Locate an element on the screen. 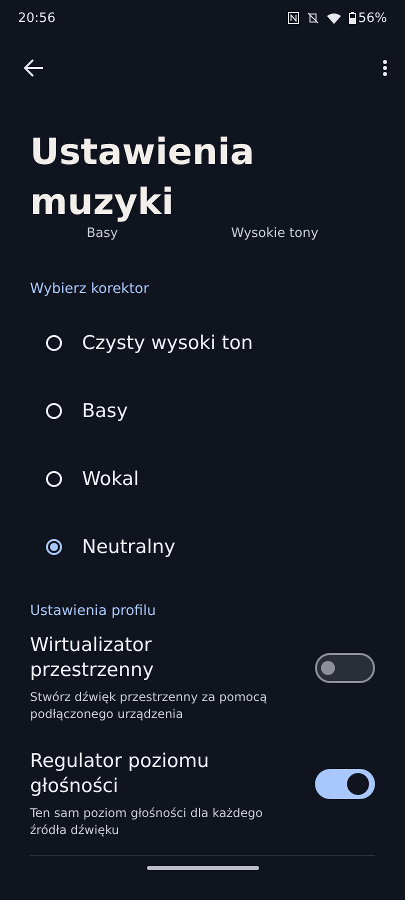 The width and height of the screenshot is (405, 900). equalizer-option: Wokal is located at coordinates (202, 479).